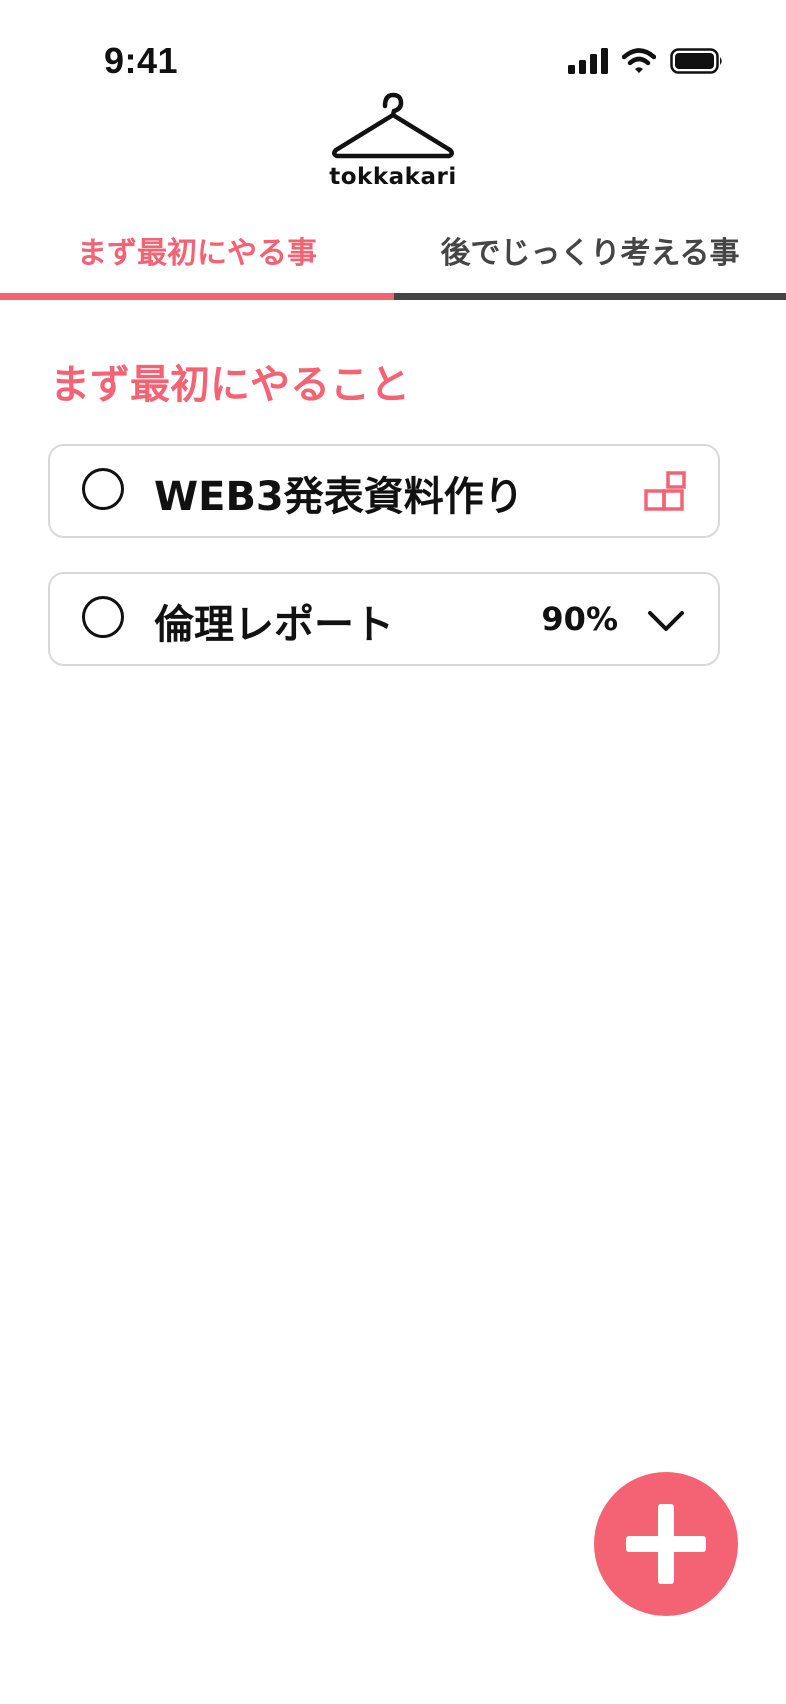  What do you see at coordinates (697, 63) in the screenshot?
I see `battery-icon` at bounding box center [697, 63].